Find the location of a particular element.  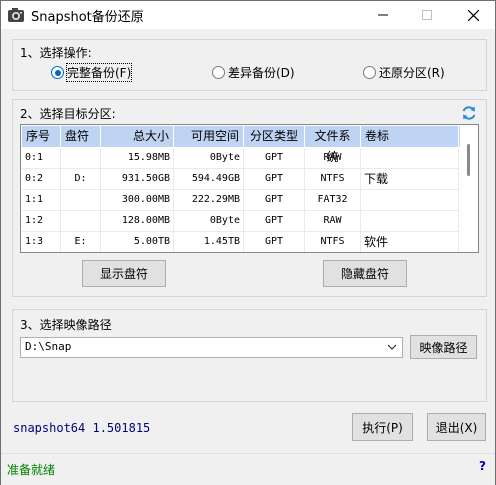

maximize-button is located at coordinates (427, 15).